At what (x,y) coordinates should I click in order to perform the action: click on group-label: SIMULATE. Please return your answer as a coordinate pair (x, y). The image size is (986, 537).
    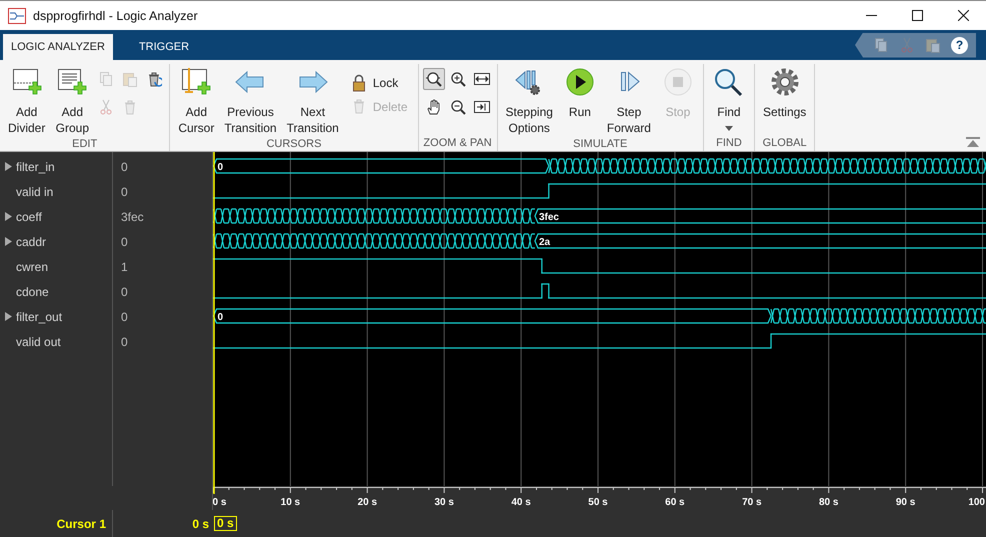
    Looking at the image, I should click on (600, 145).